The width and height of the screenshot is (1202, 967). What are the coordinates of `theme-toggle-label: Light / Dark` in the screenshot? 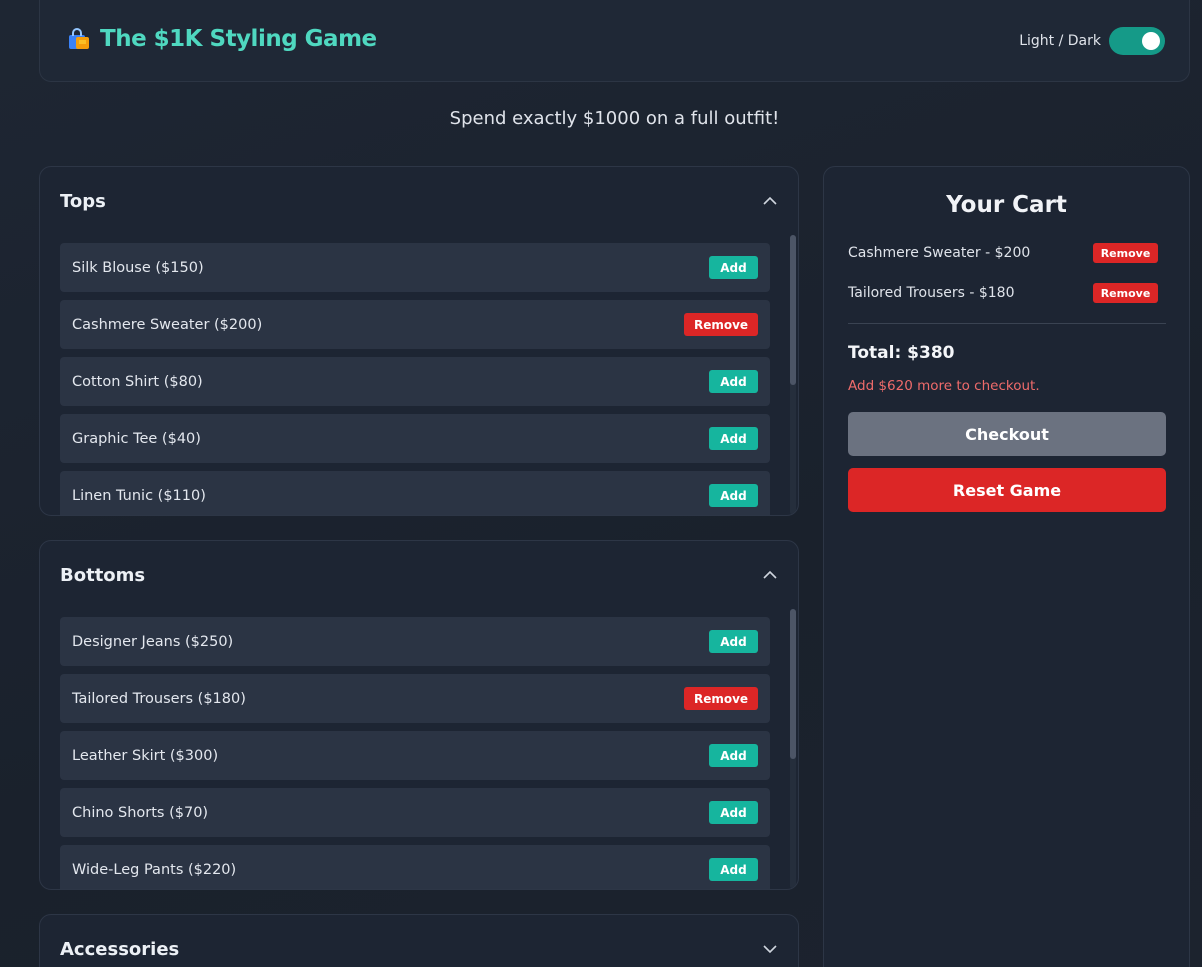 It's located at (1060, 41).